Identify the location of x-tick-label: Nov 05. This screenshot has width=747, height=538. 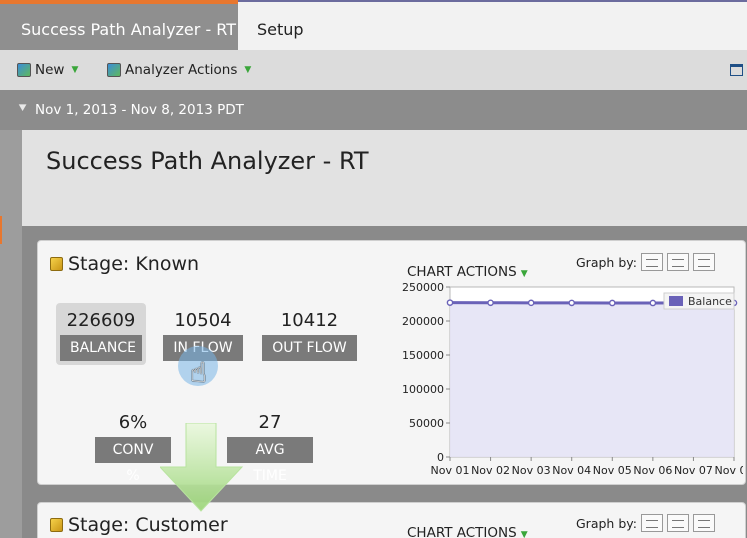
(612, 470).